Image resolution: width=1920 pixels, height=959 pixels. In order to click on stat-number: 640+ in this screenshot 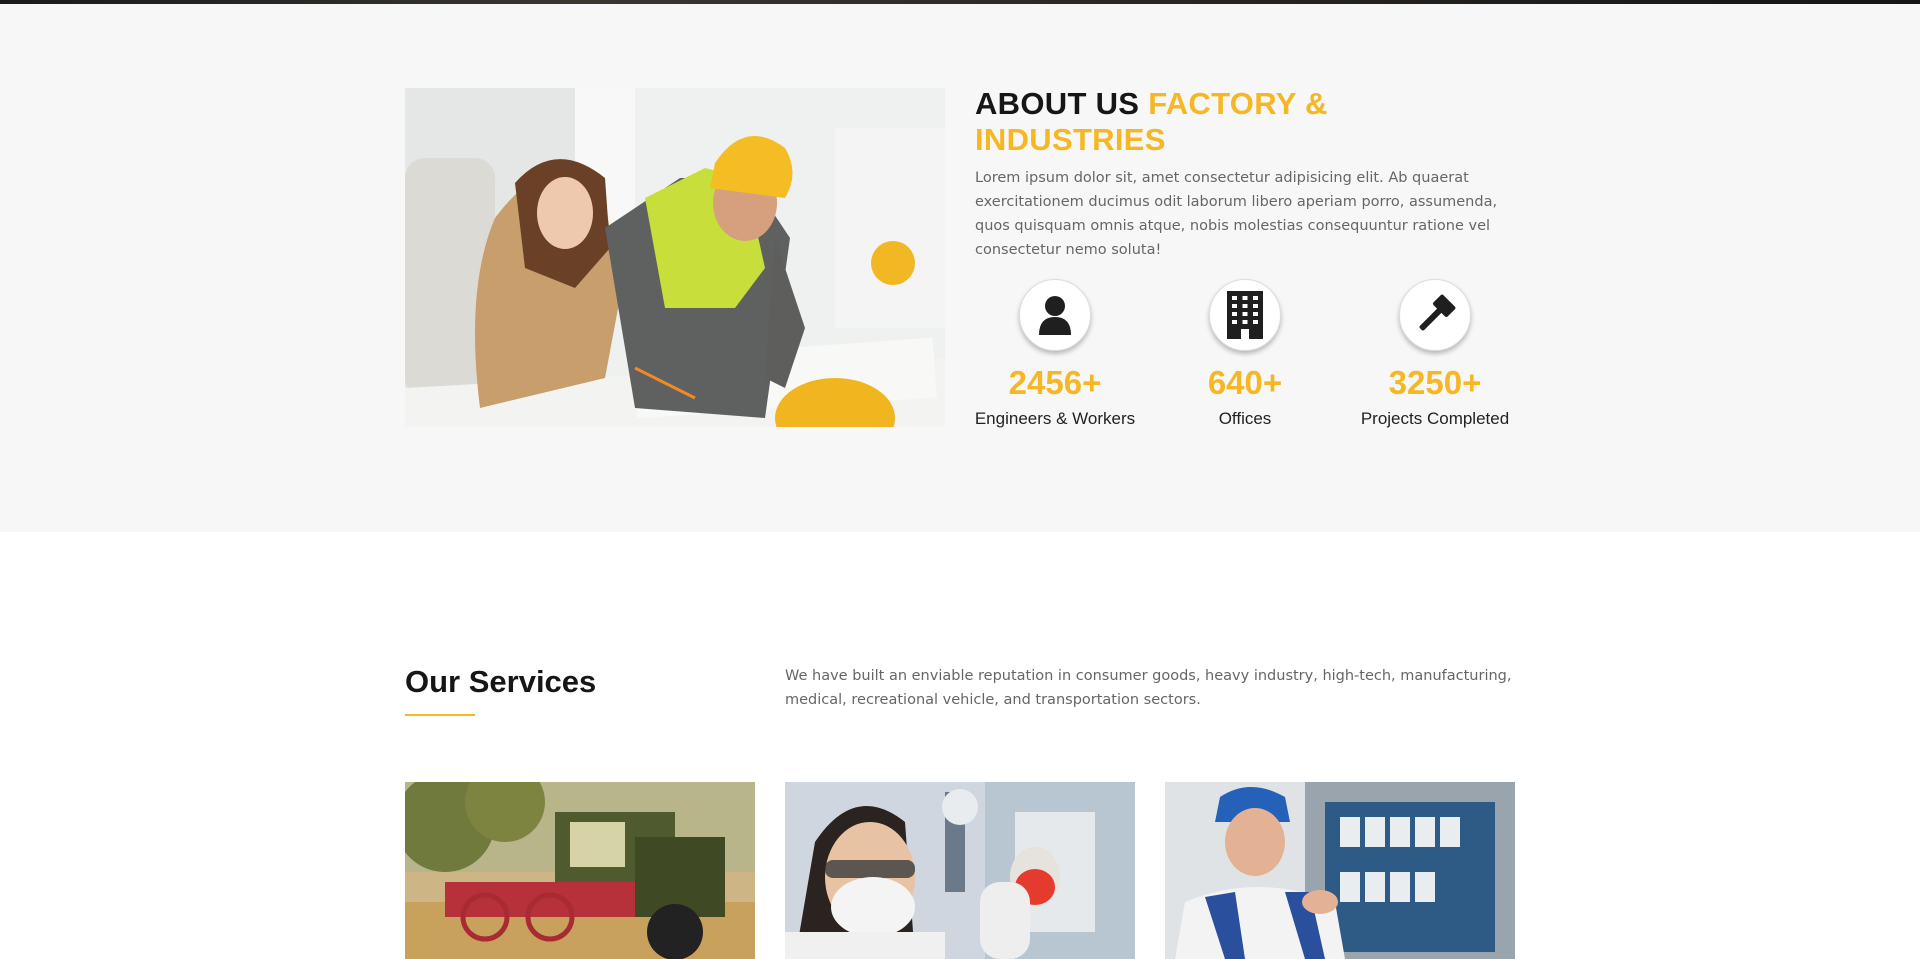, I will do `click(1245, 382)`.